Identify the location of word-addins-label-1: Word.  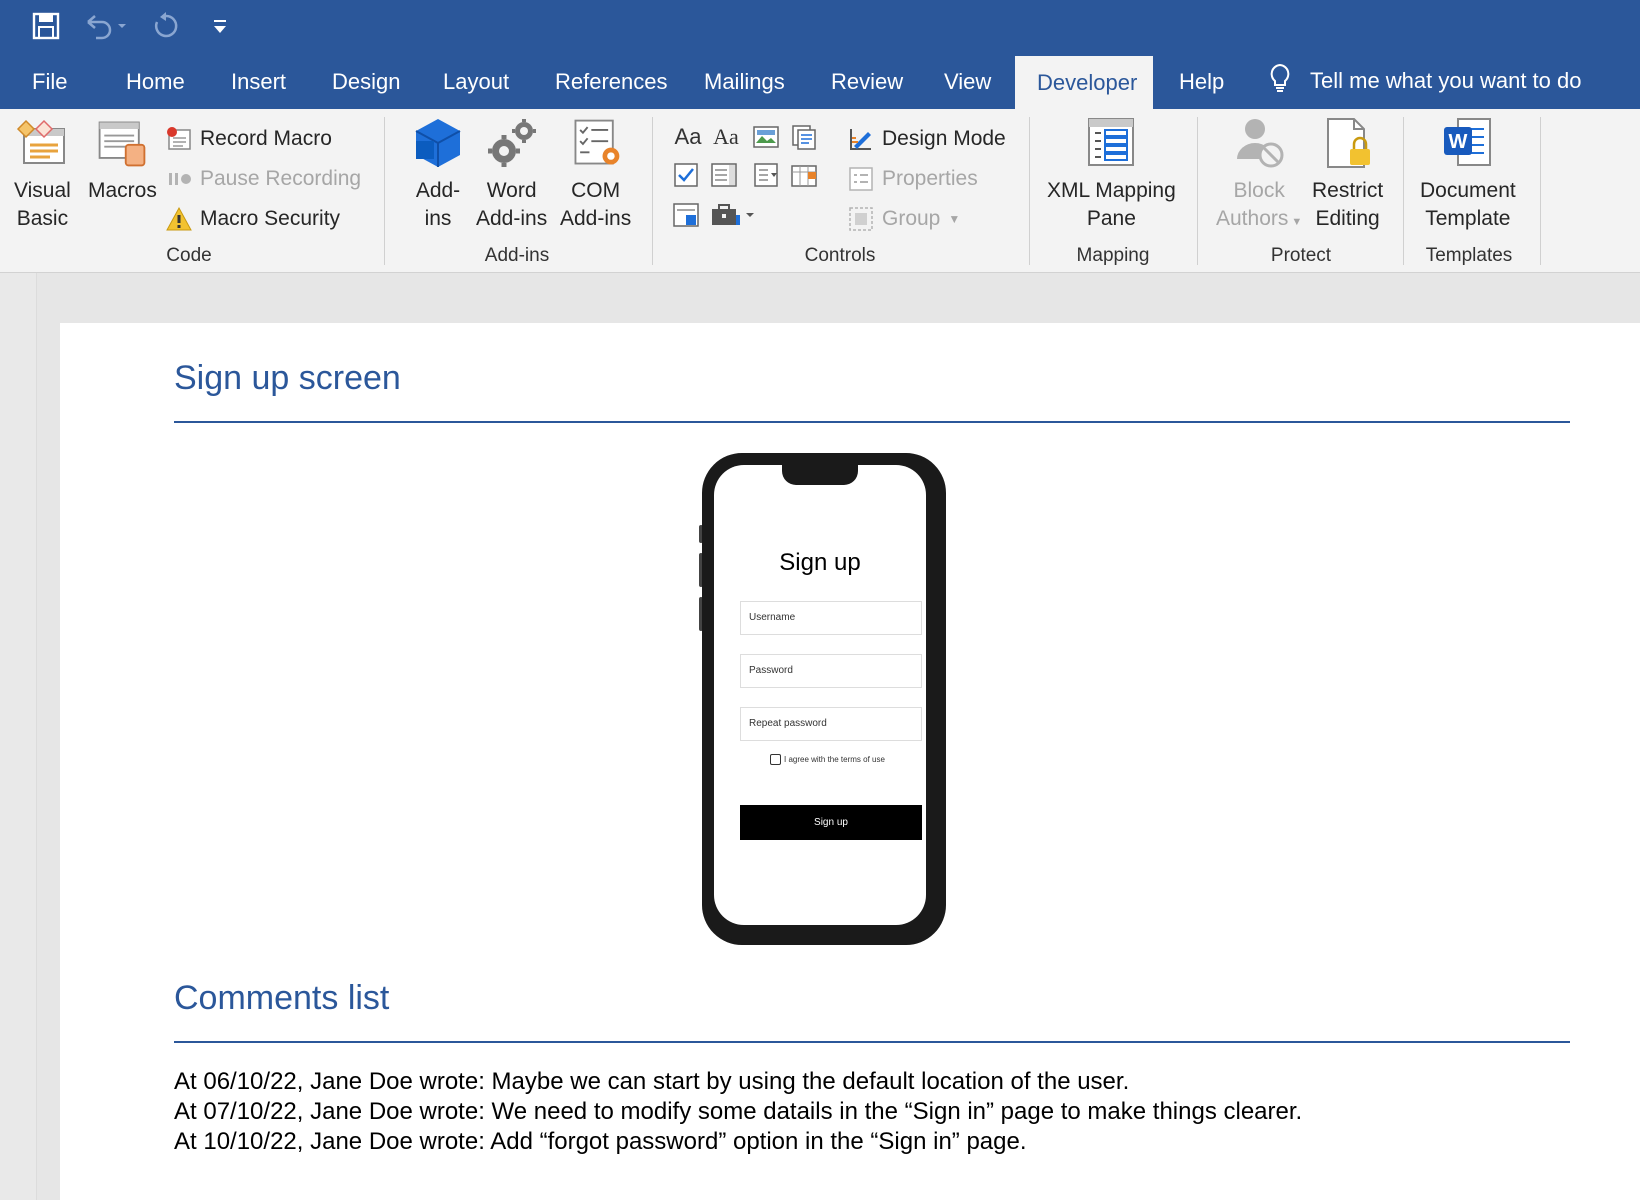
(511, 190).